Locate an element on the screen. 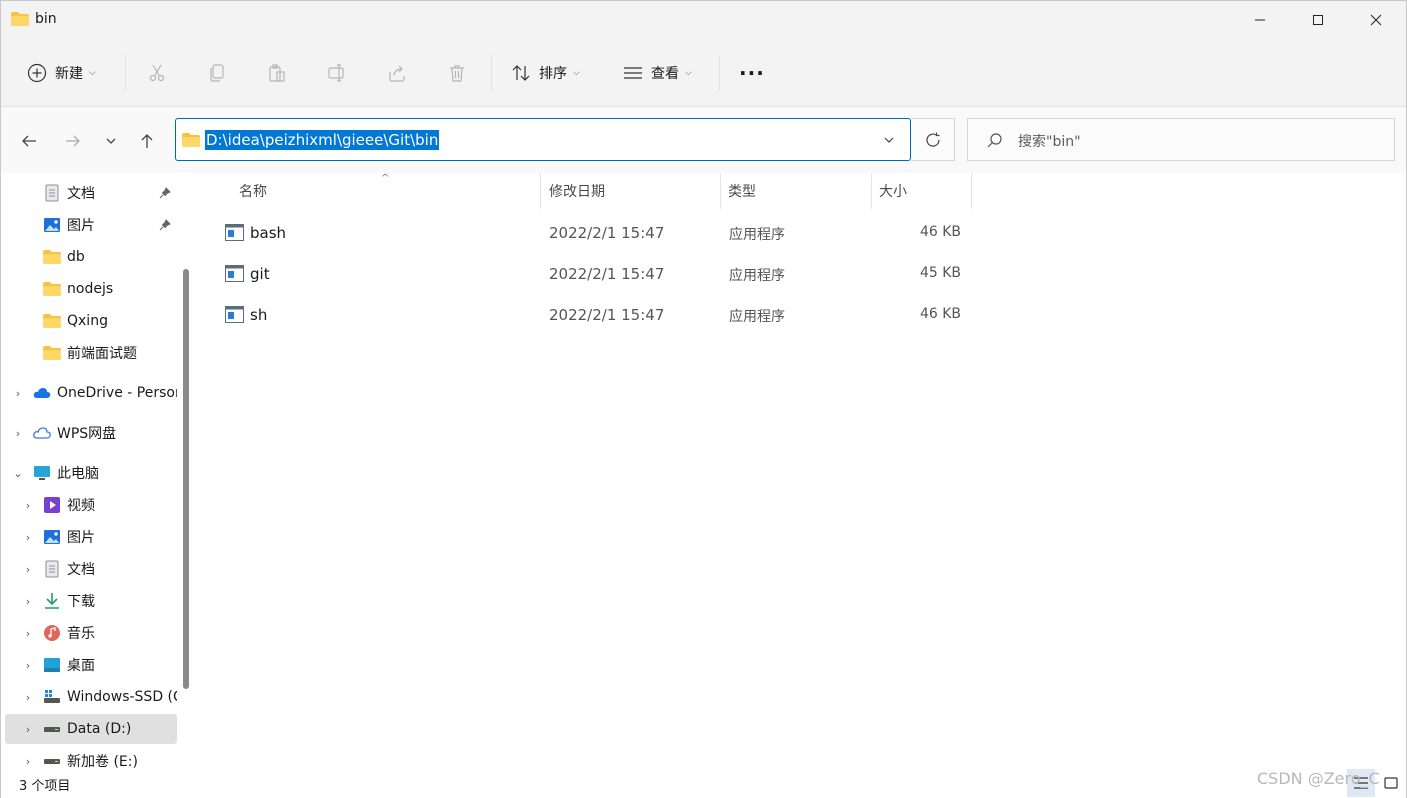 The image size is (1407, 798). sidebar-item-nodejs: nodejs is located at coordinates (91, 289).